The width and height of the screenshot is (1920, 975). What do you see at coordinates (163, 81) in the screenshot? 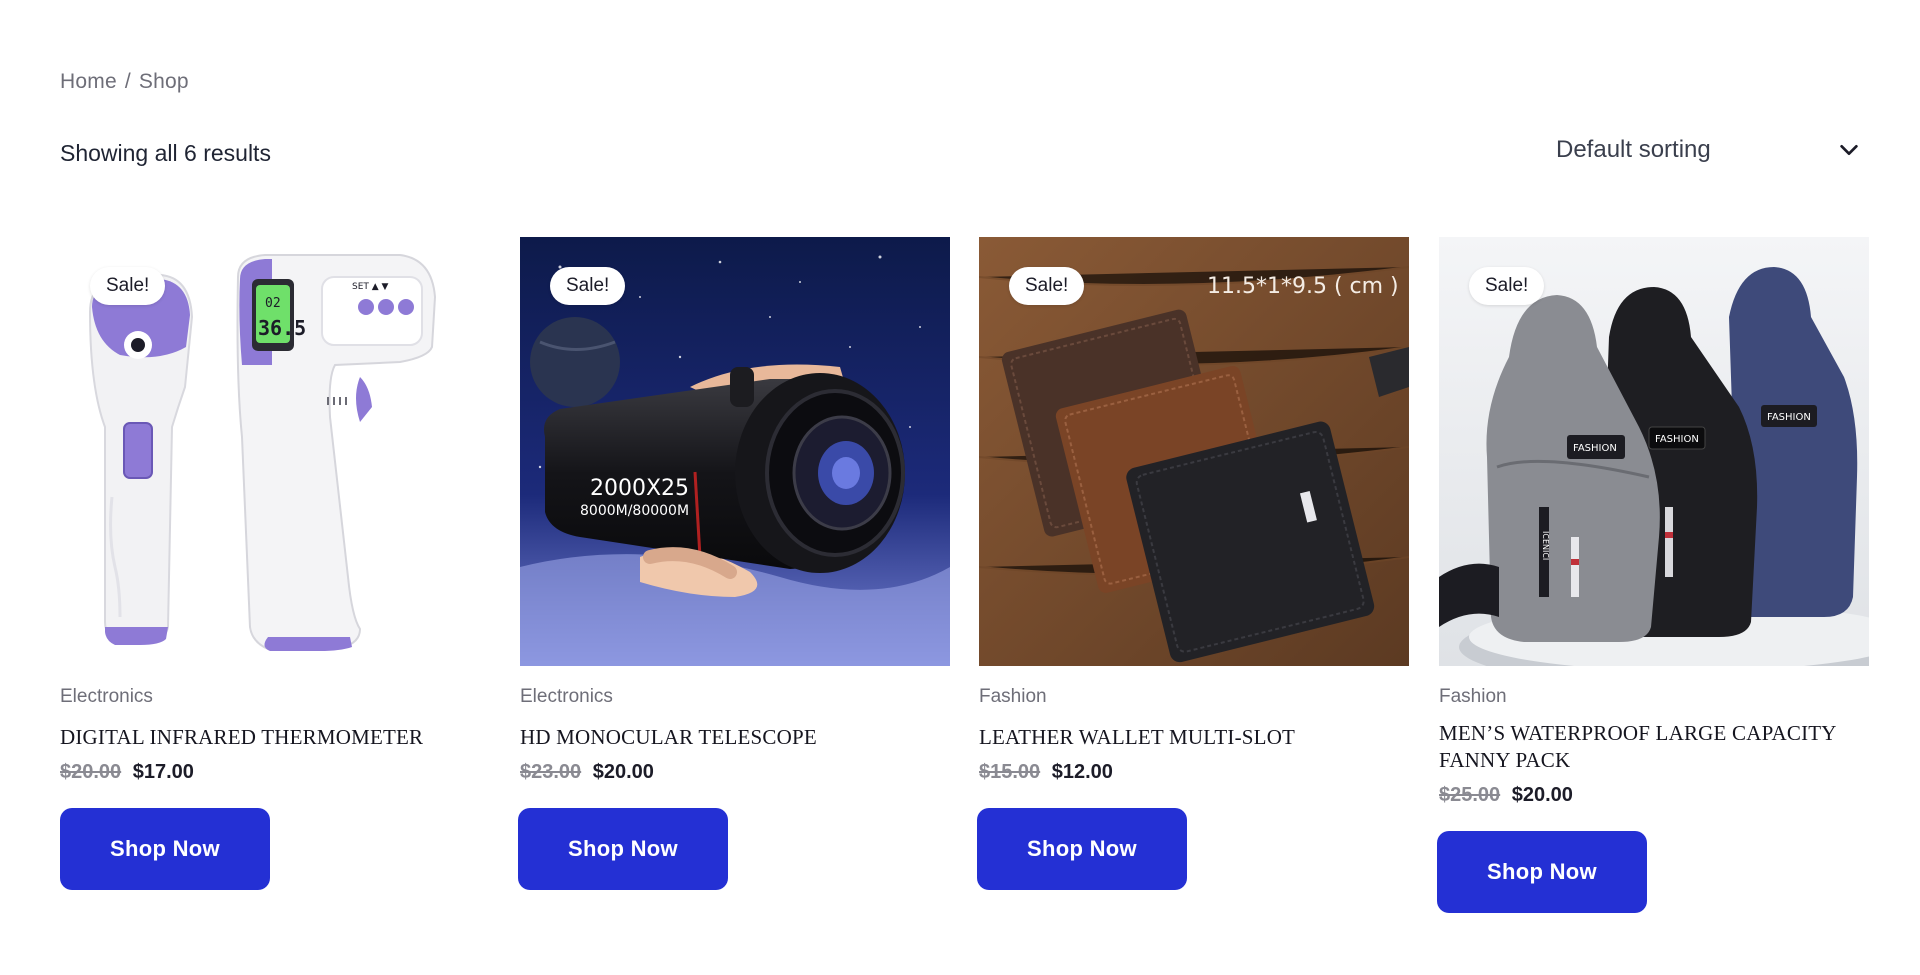
I see `breadcrumb-current: Shop` at bounding box center [163, 81].